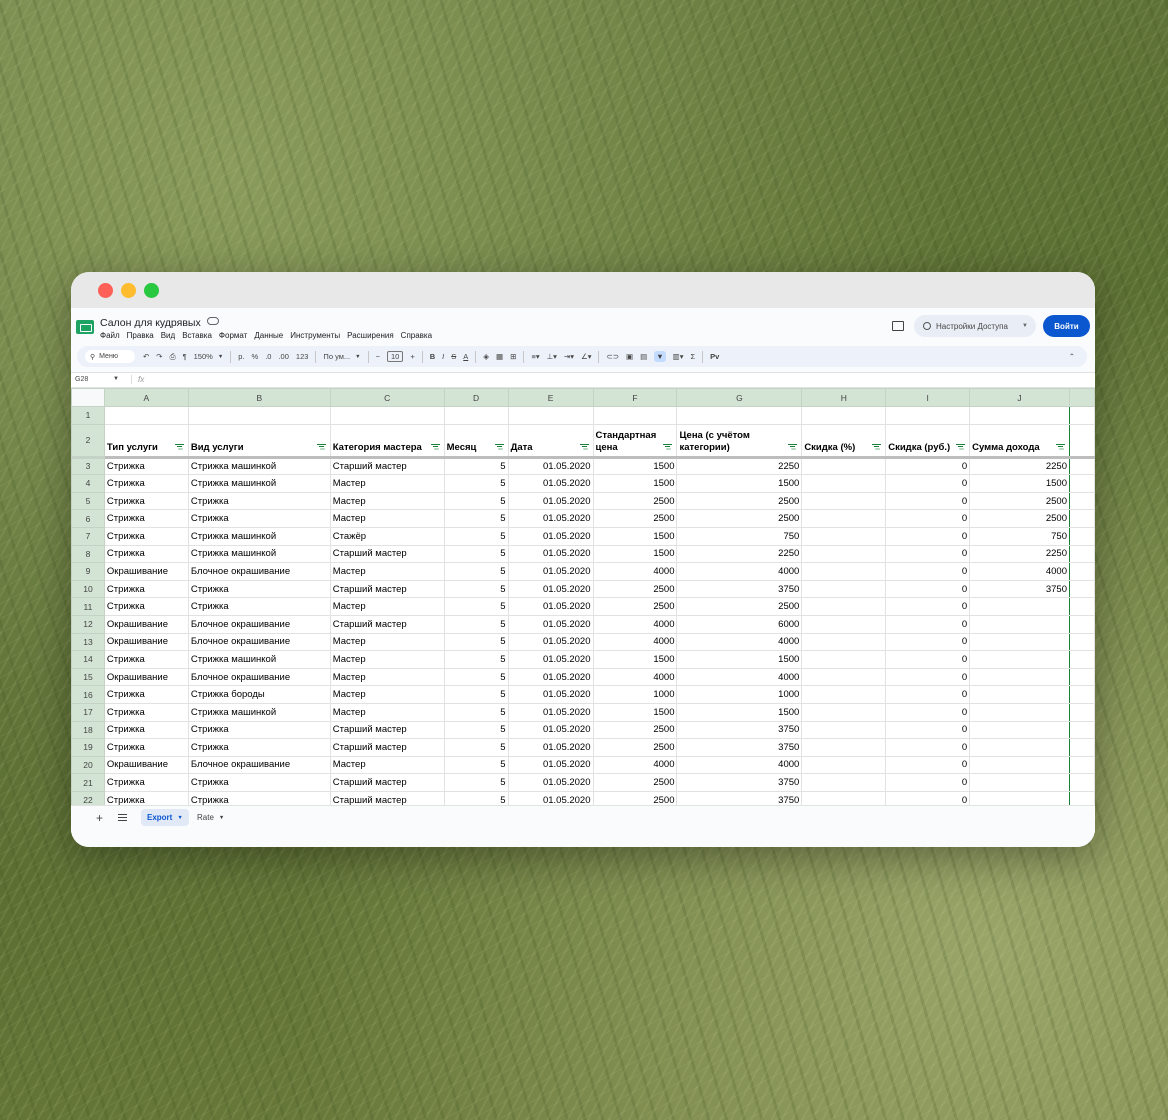 The width and height of the screenshot is (1168, 1120). Describe the element at coordinates (146, 397) in the screenshot. I see `column-header: A` at that location.